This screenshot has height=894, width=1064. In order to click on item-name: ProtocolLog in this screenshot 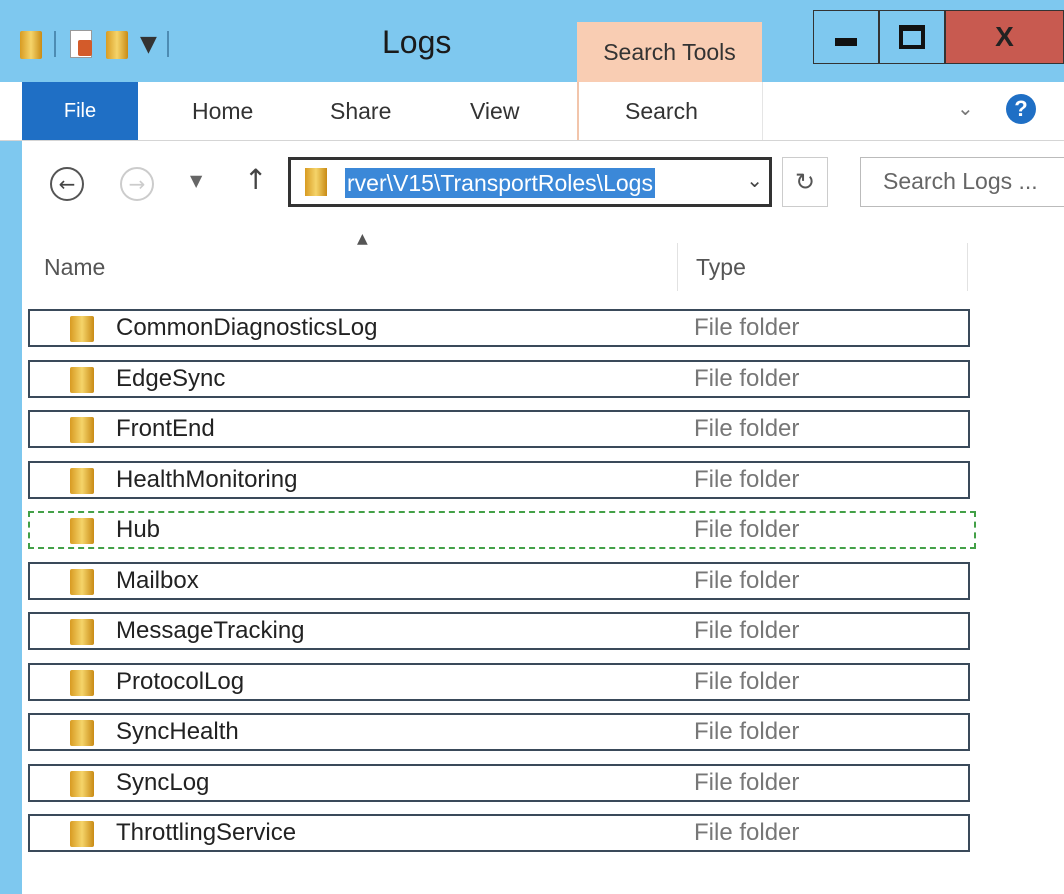, I will do `click(180, 681)`.